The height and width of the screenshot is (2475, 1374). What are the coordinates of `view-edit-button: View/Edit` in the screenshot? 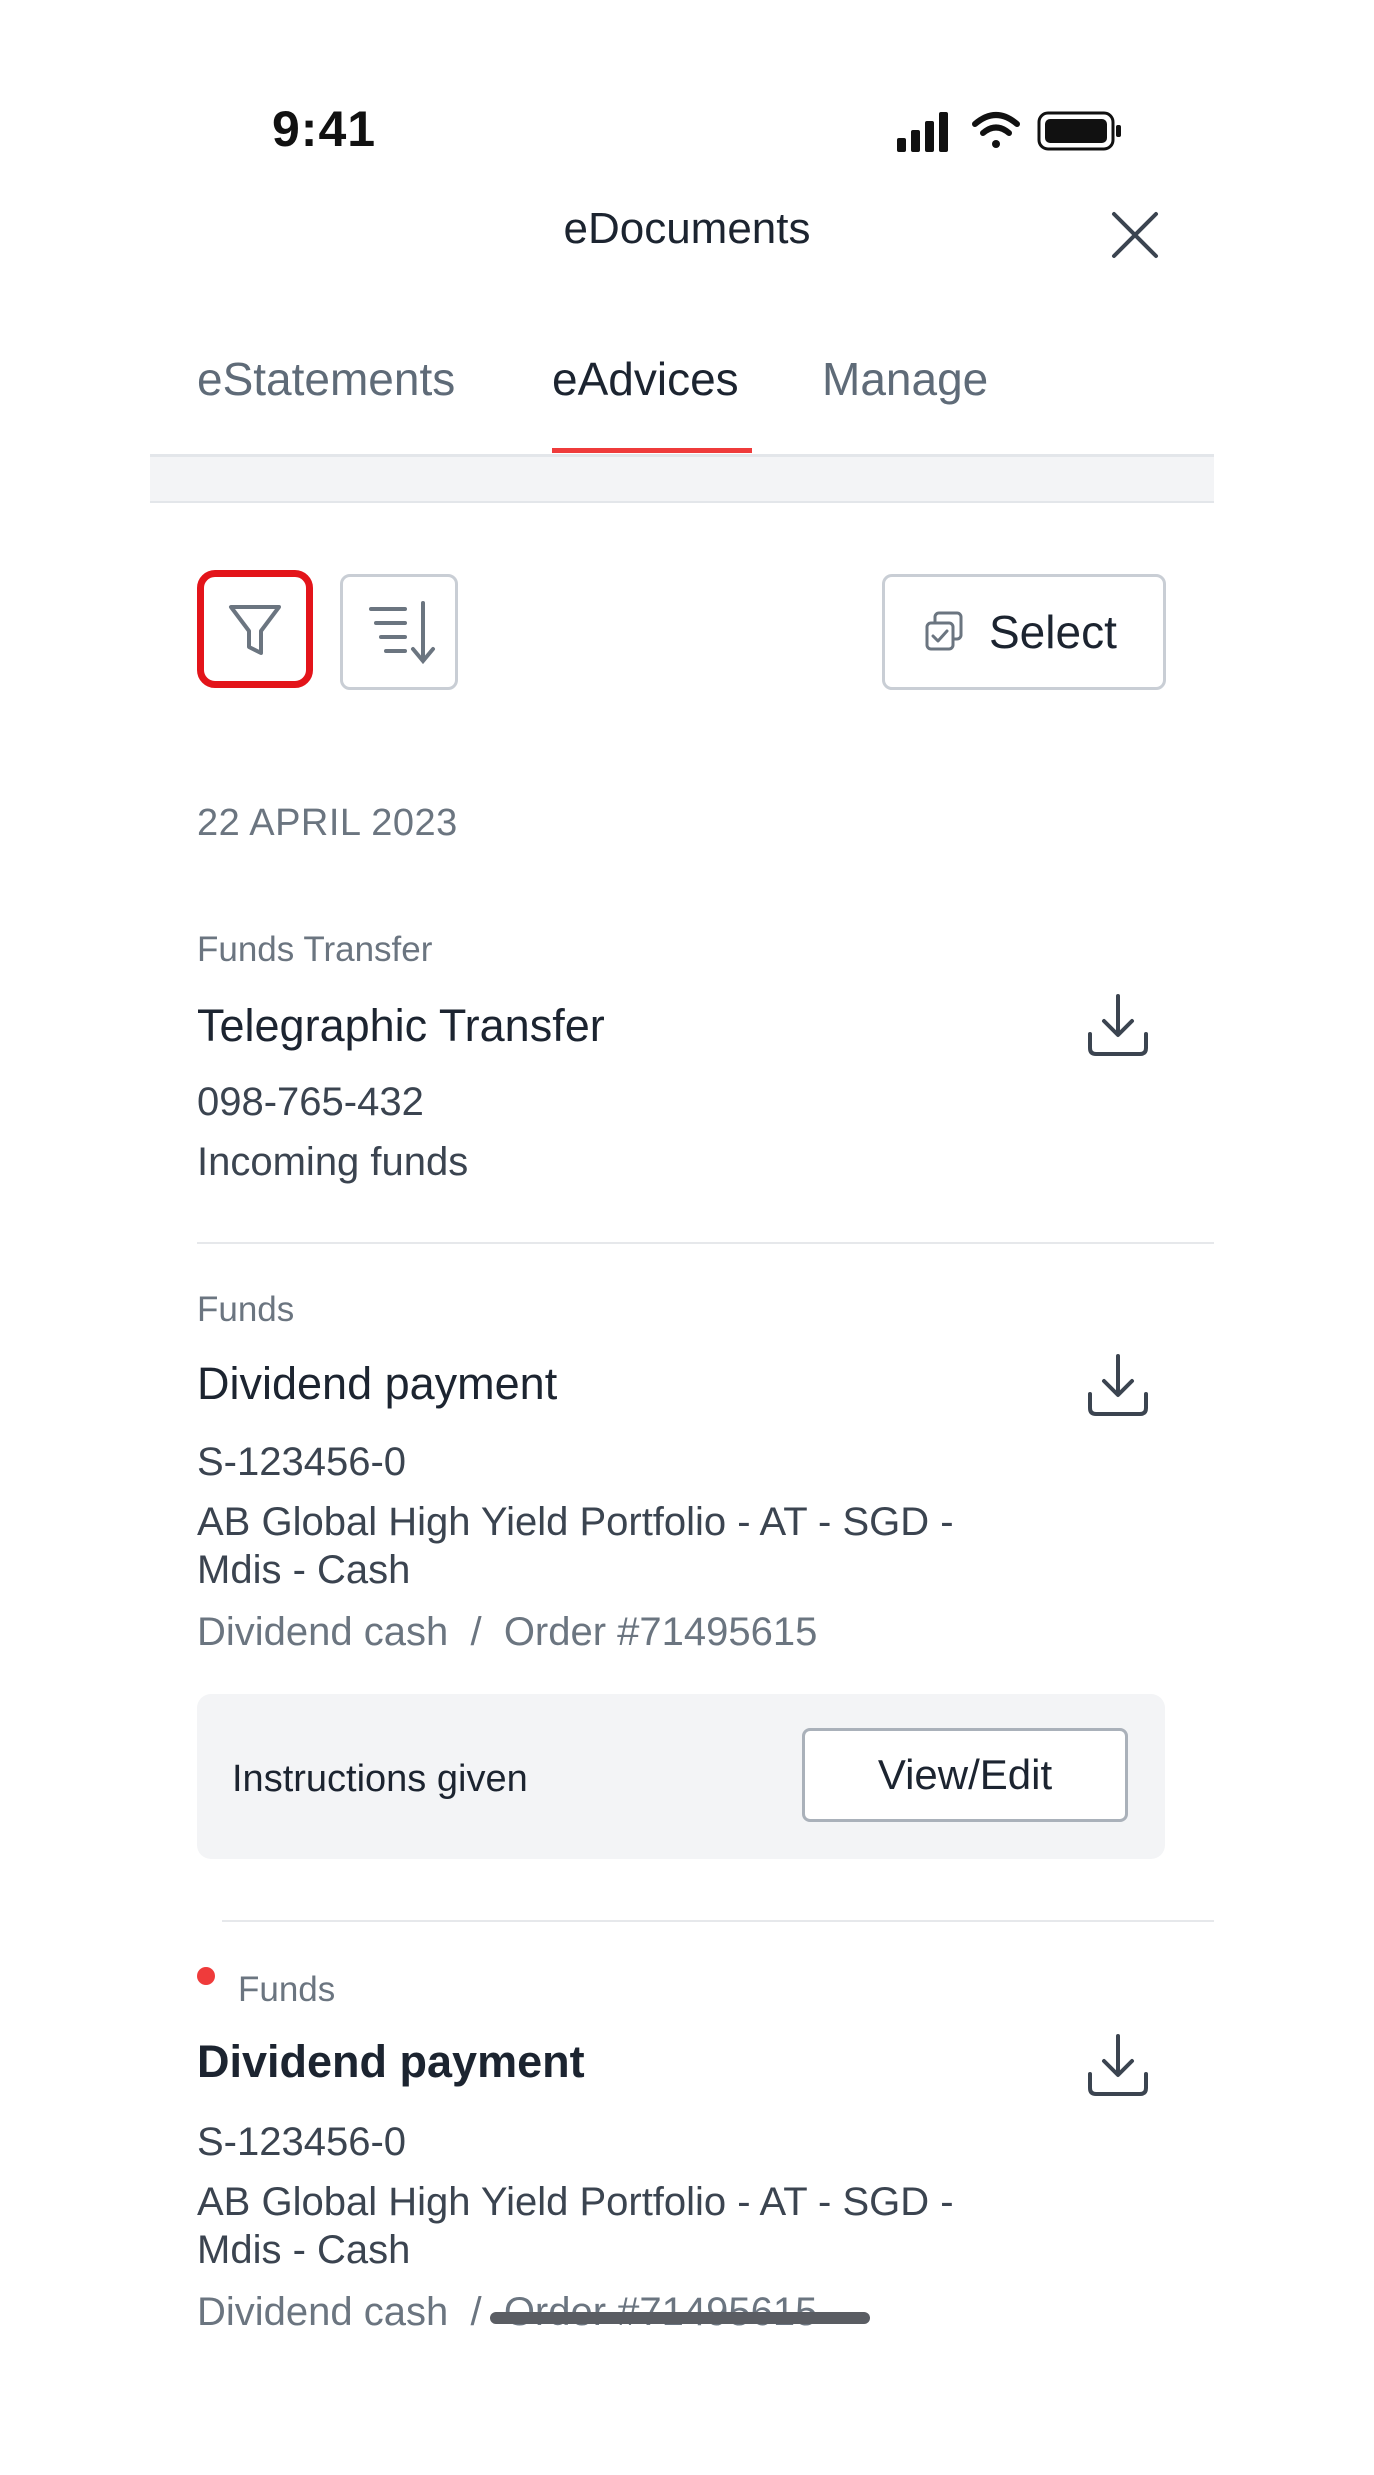 It's located at (965, 1775).